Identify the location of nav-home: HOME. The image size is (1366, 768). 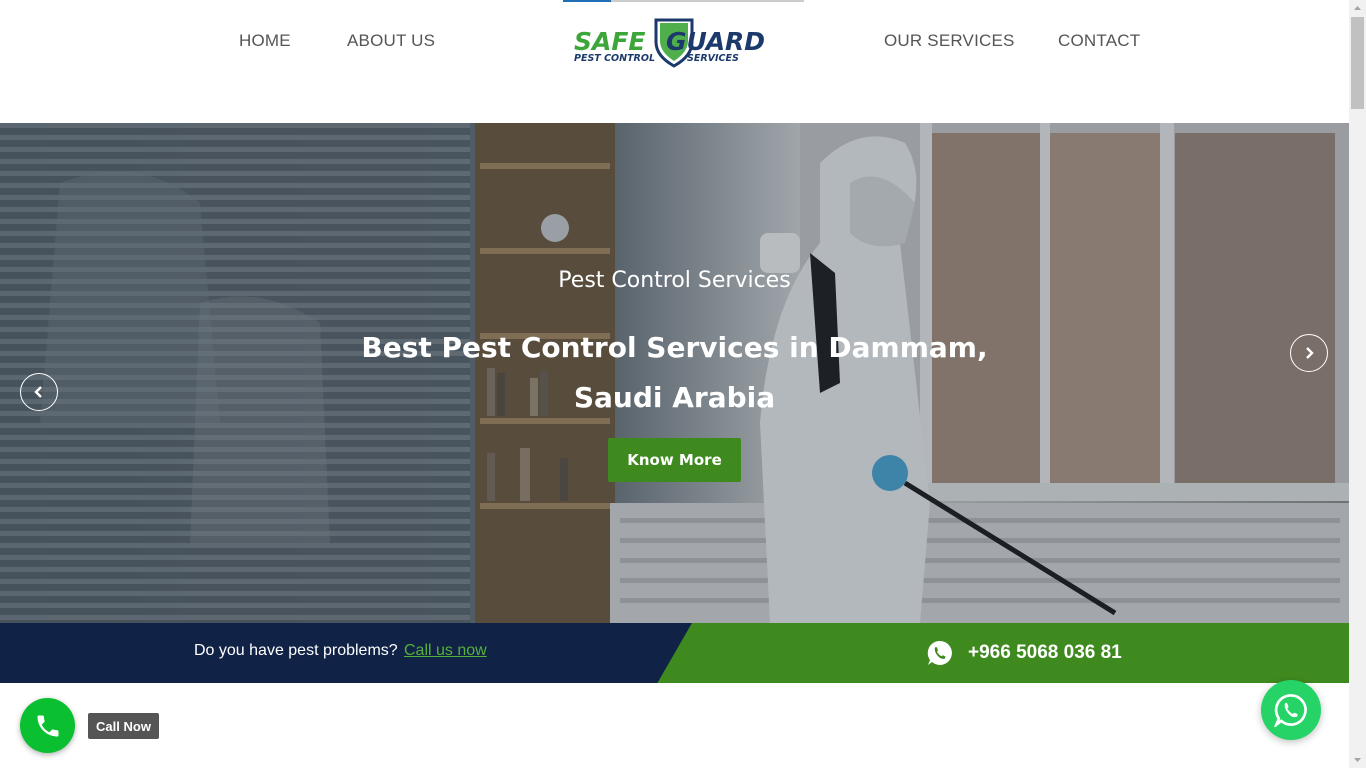
(265, 41).